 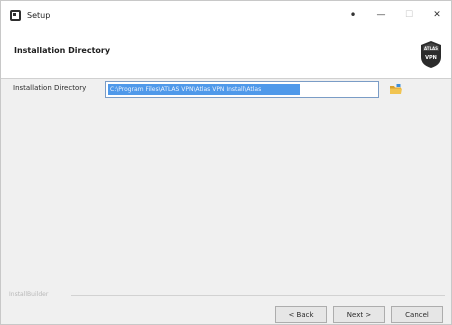 I want to click on back-button: < Back, so click(x=301, y=314).